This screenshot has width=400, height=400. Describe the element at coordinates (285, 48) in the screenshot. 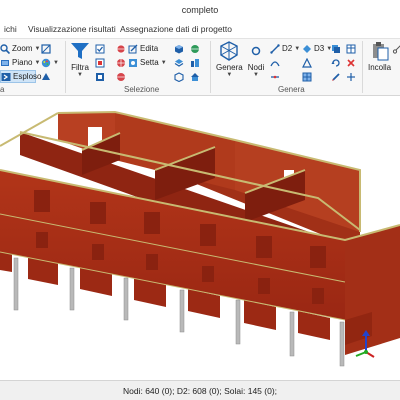

I see `d2-button: D2 ▼` at that location.